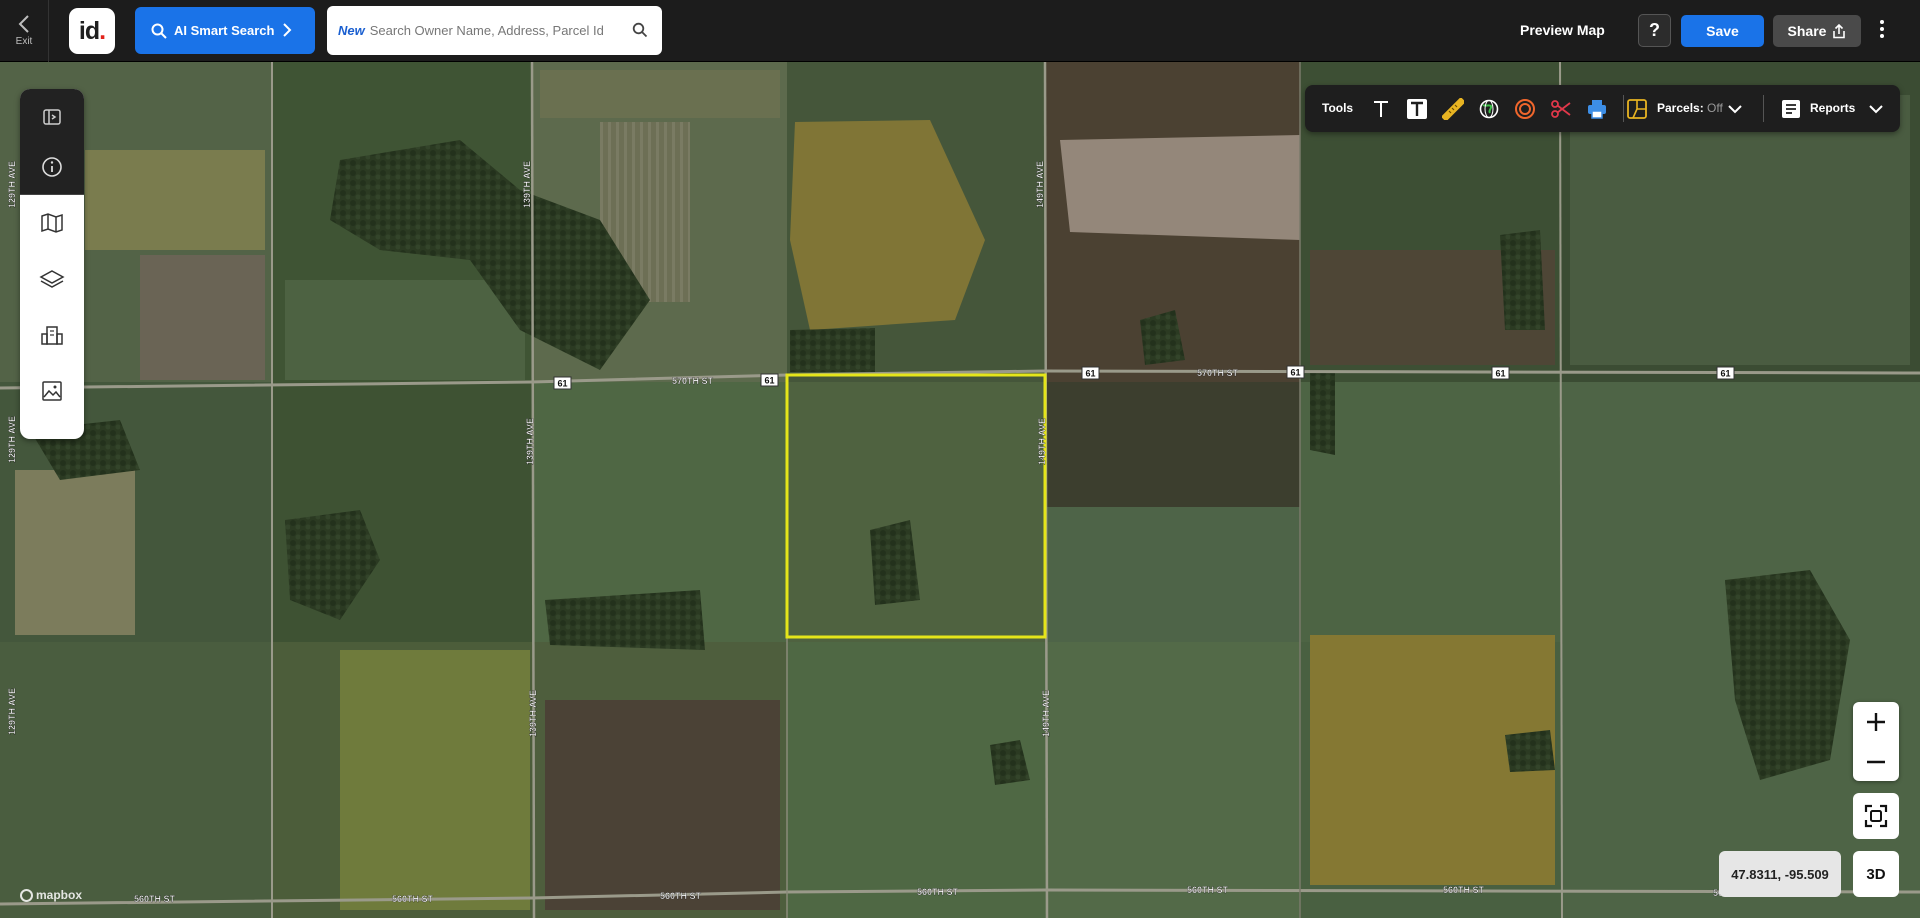 Image resolution: width=1920 pixels, height=918 pixels. I want to click on sidebar-item-imagery, so click(52, 391).